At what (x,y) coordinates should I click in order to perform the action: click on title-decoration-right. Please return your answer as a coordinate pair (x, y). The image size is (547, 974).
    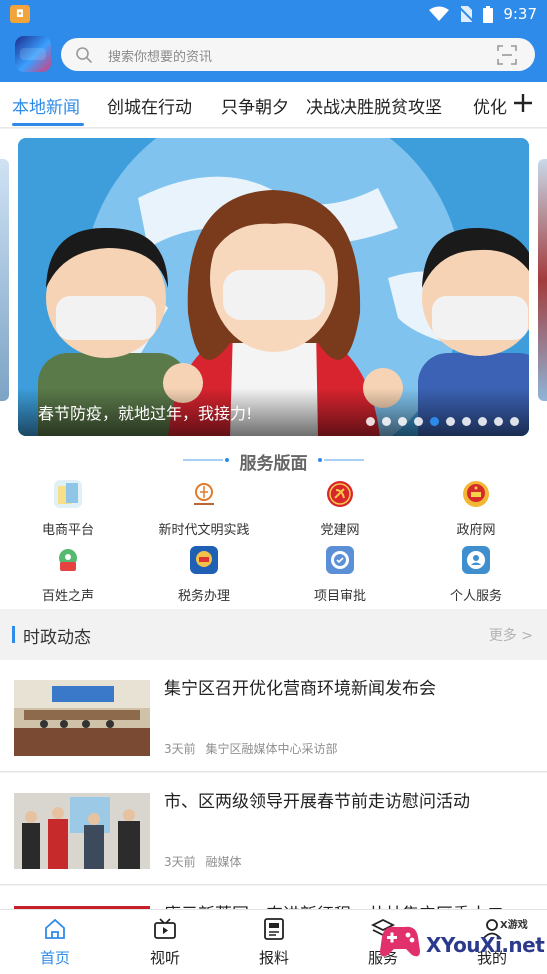
    Looking at the image, I should click on (341, 460).